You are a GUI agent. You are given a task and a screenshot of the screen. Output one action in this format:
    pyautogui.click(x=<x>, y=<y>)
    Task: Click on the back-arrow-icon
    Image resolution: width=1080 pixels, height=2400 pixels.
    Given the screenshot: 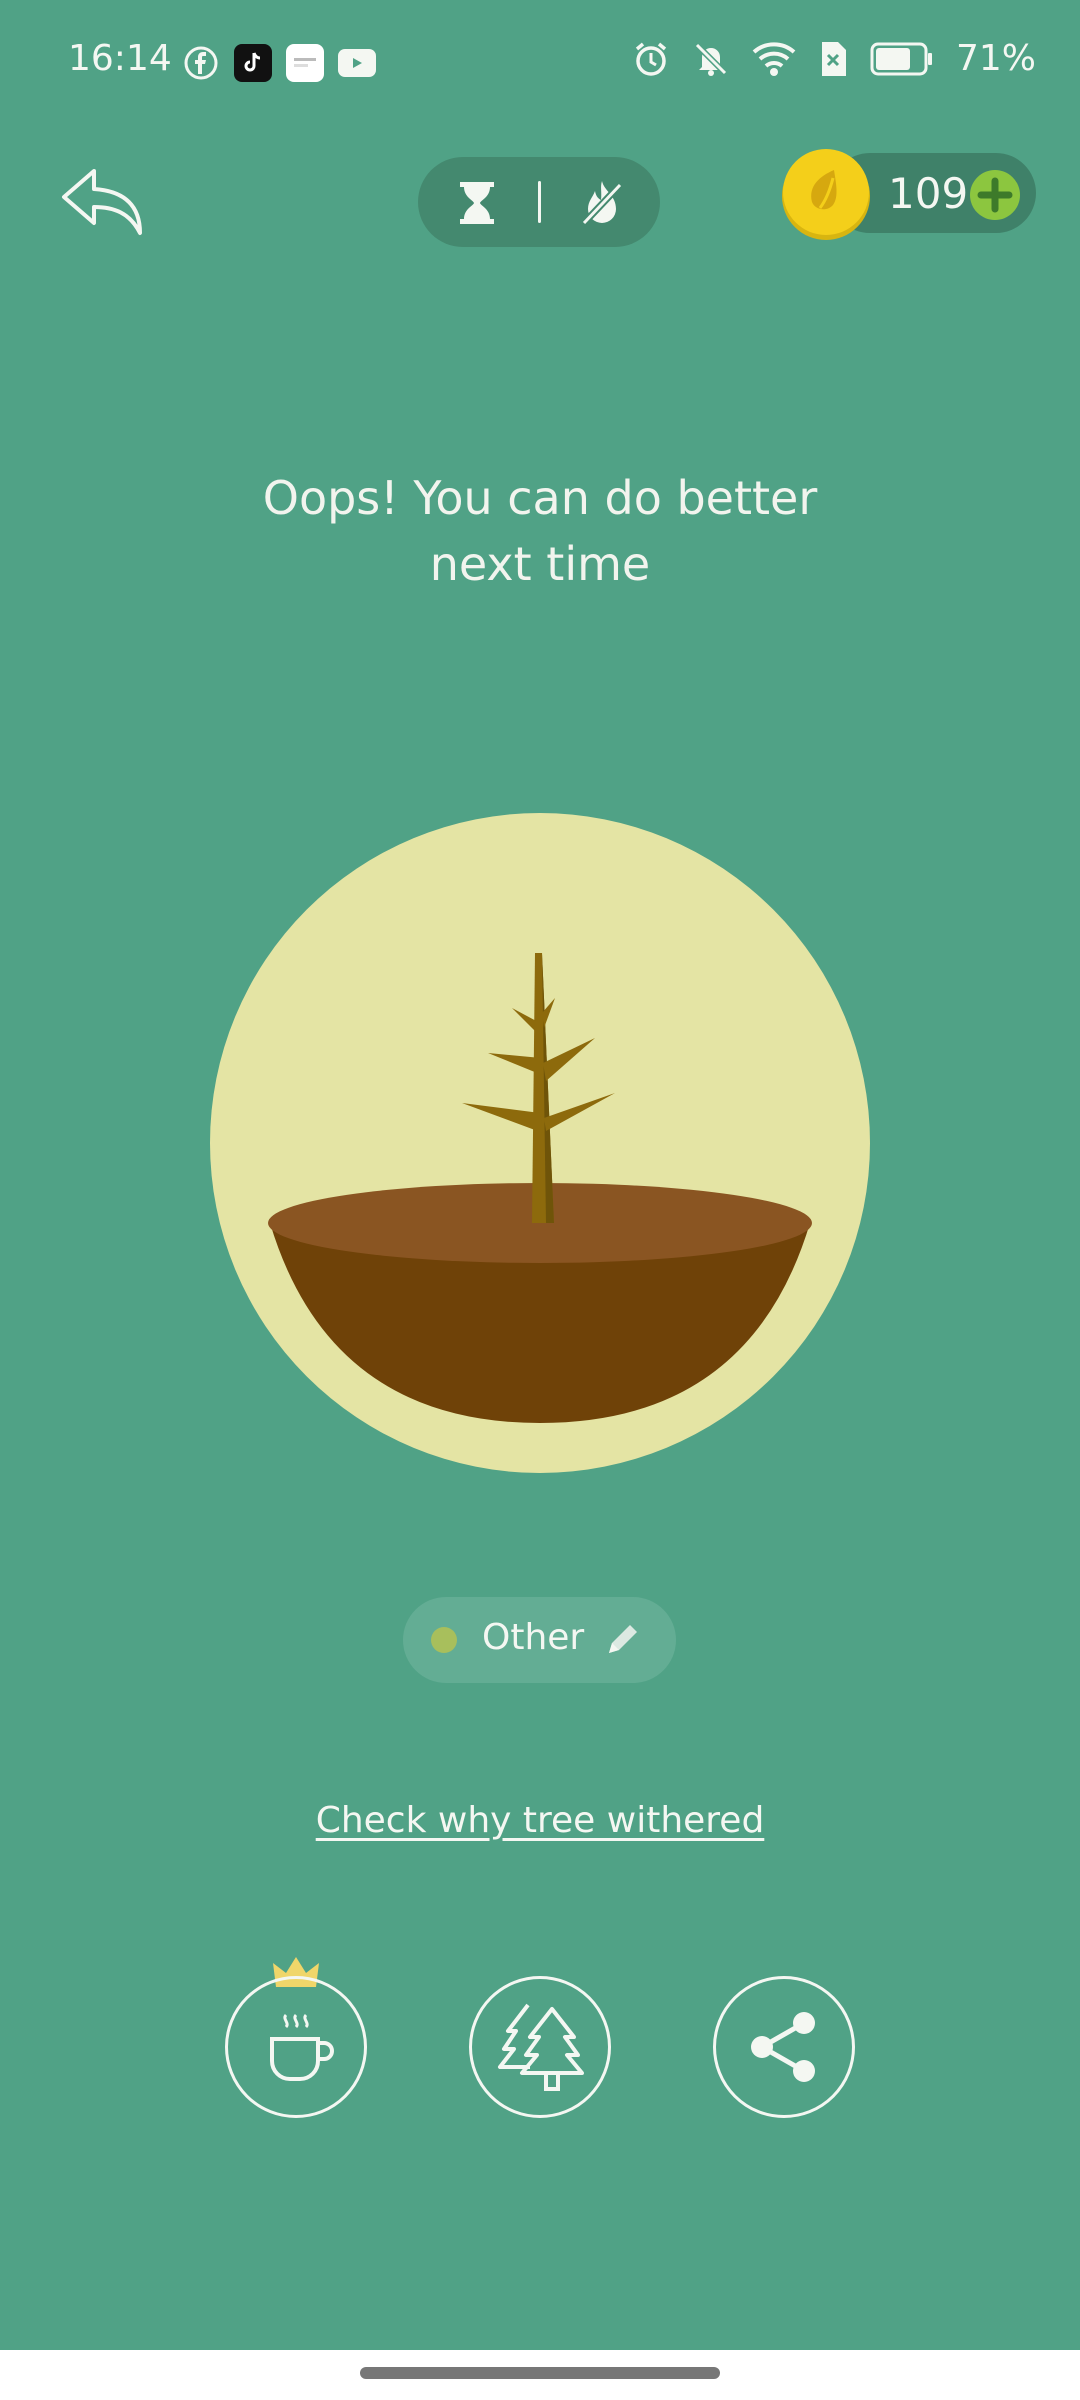 What is the action you would take?
    pyautogui.click(x=102, y=202)
    